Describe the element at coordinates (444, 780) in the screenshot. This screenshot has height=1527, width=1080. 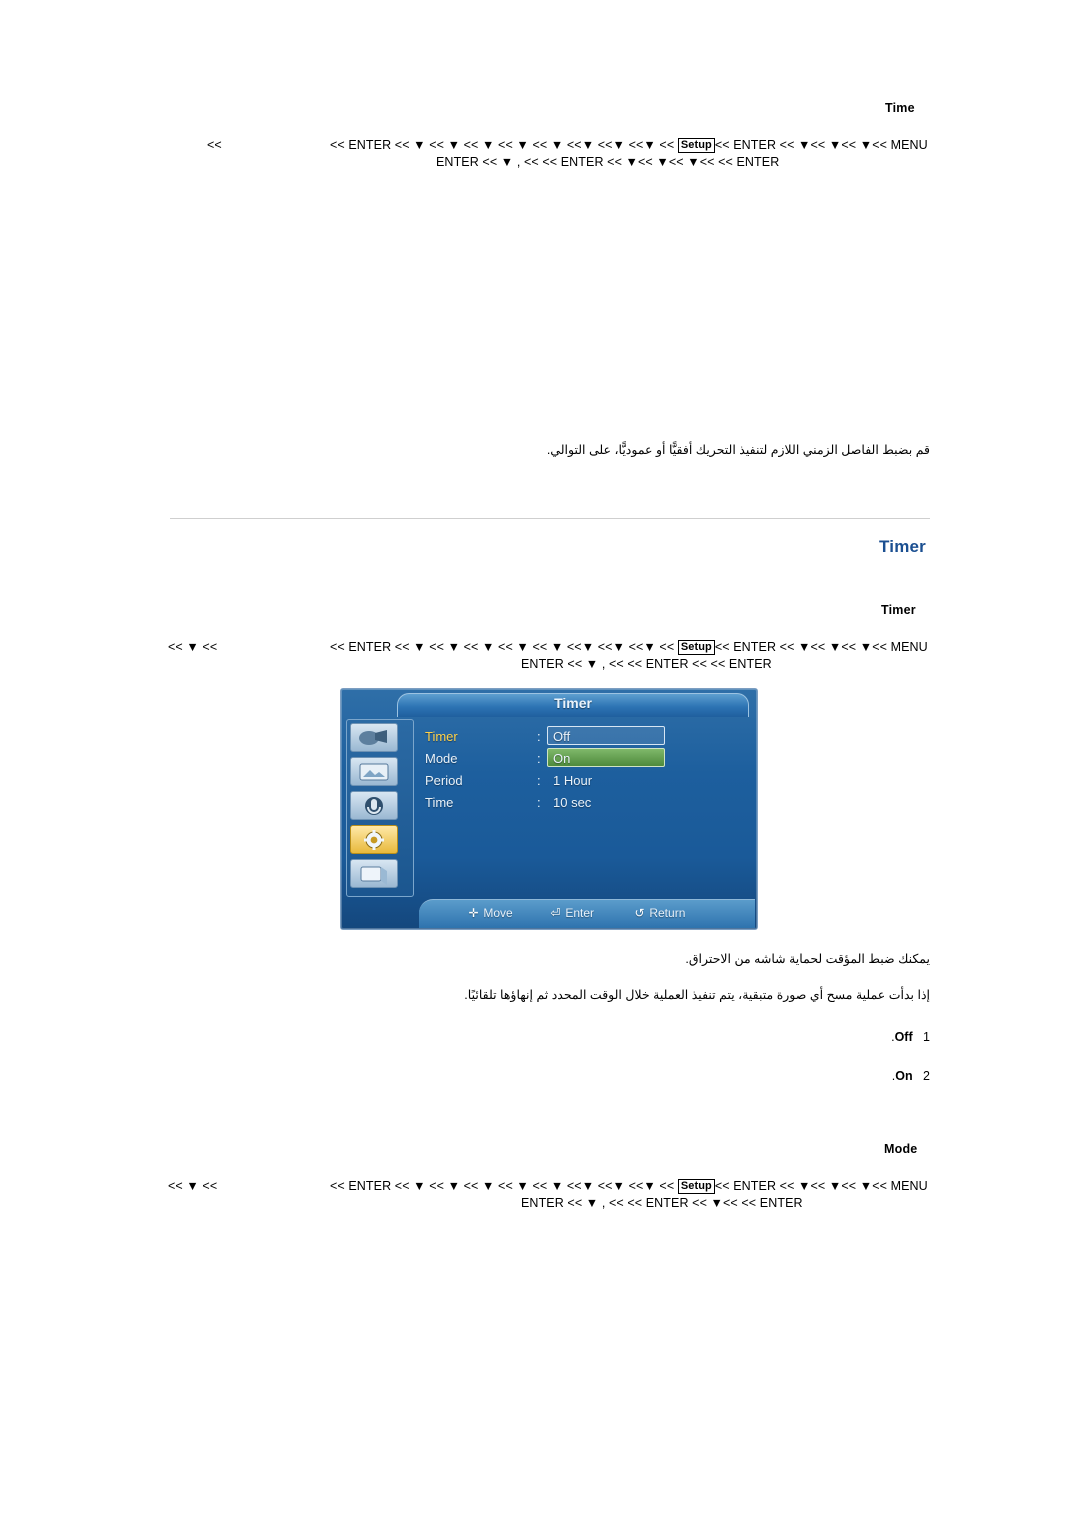
I see `osd-row-label-2: Period` at that location.